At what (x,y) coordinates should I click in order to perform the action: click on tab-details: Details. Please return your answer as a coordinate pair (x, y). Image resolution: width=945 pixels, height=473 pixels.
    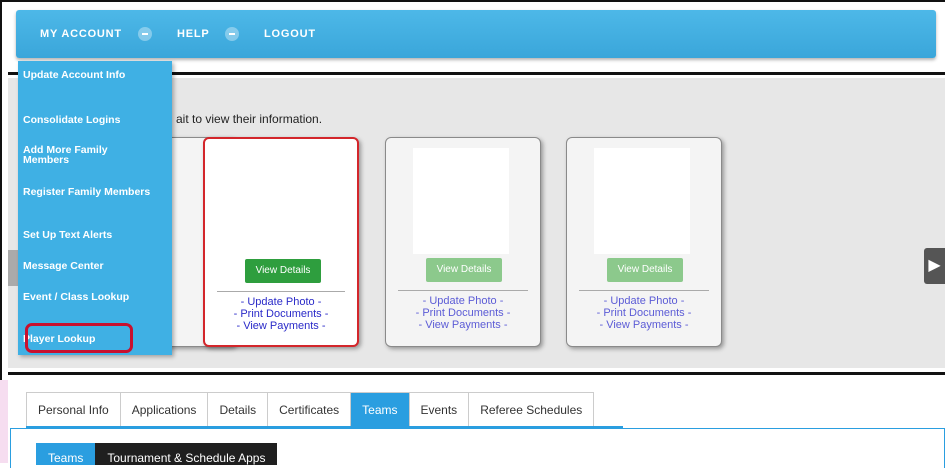
    Looking at the image, I should click on (238, 410).